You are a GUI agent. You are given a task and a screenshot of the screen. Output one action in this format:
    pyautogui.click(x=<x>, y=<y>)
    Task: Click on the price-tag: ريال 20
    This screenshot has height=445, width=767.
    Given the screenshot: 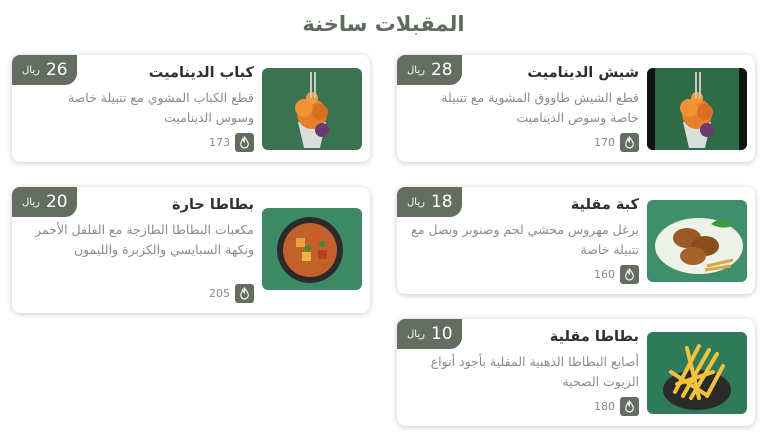 What is the action you would take?
    pyautogui.click(x=44, y=202)
    